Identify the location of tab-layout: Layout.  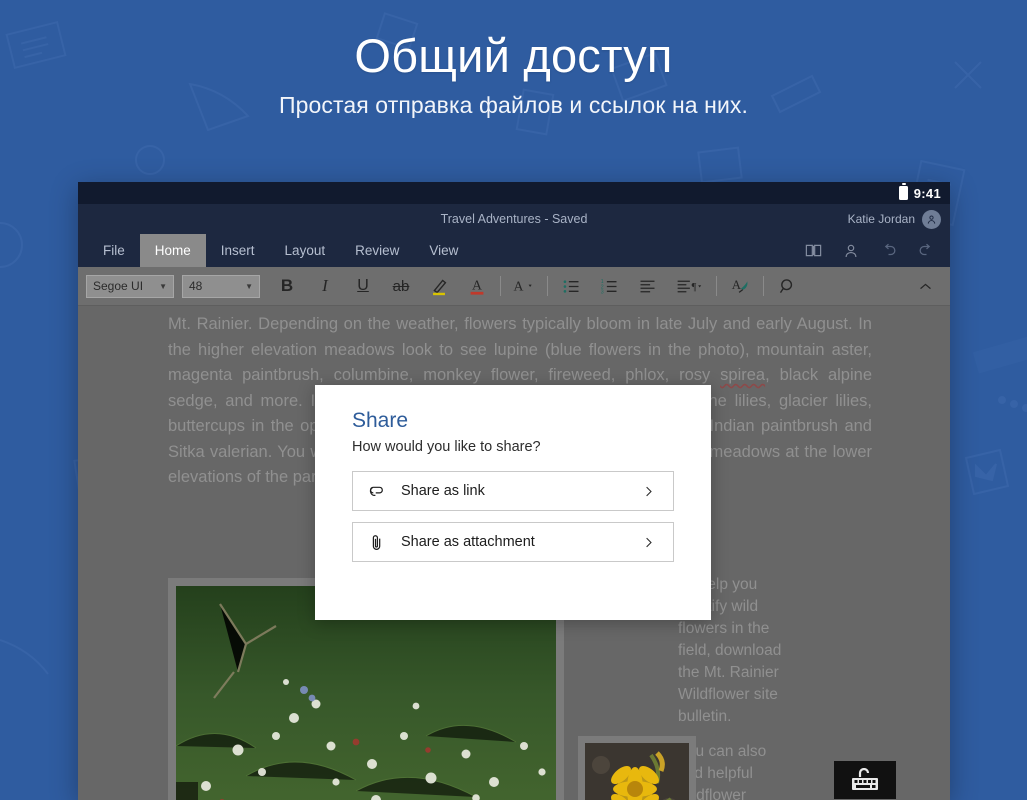
(305, 250).